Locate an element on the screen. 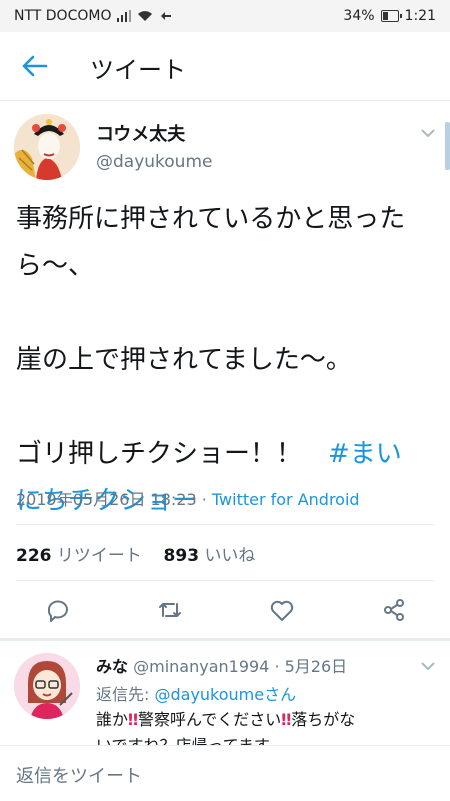  reply-text-c: 落ちがな is located at coordinates (323, 719).